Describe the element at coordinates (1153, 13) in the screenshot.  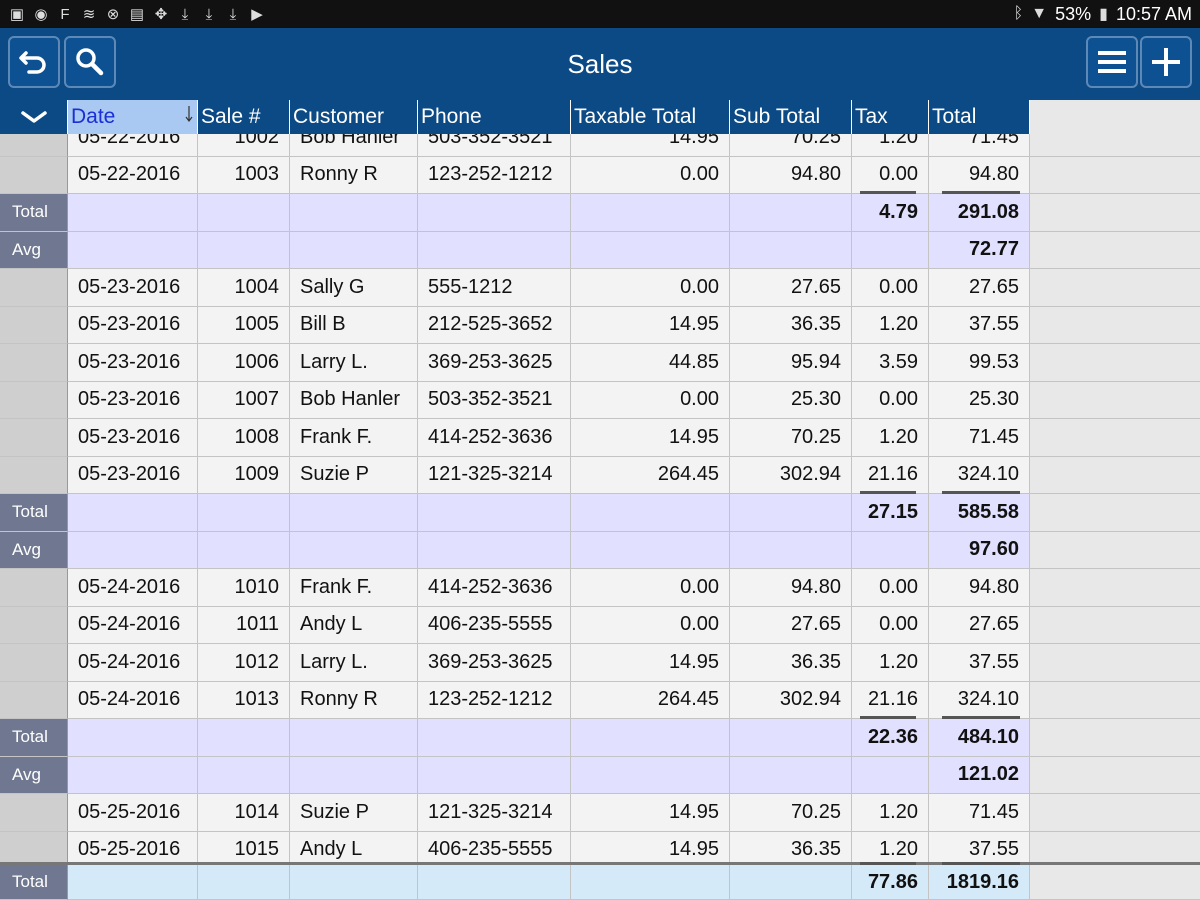
I see `clock: 10:57 AM` at that location.